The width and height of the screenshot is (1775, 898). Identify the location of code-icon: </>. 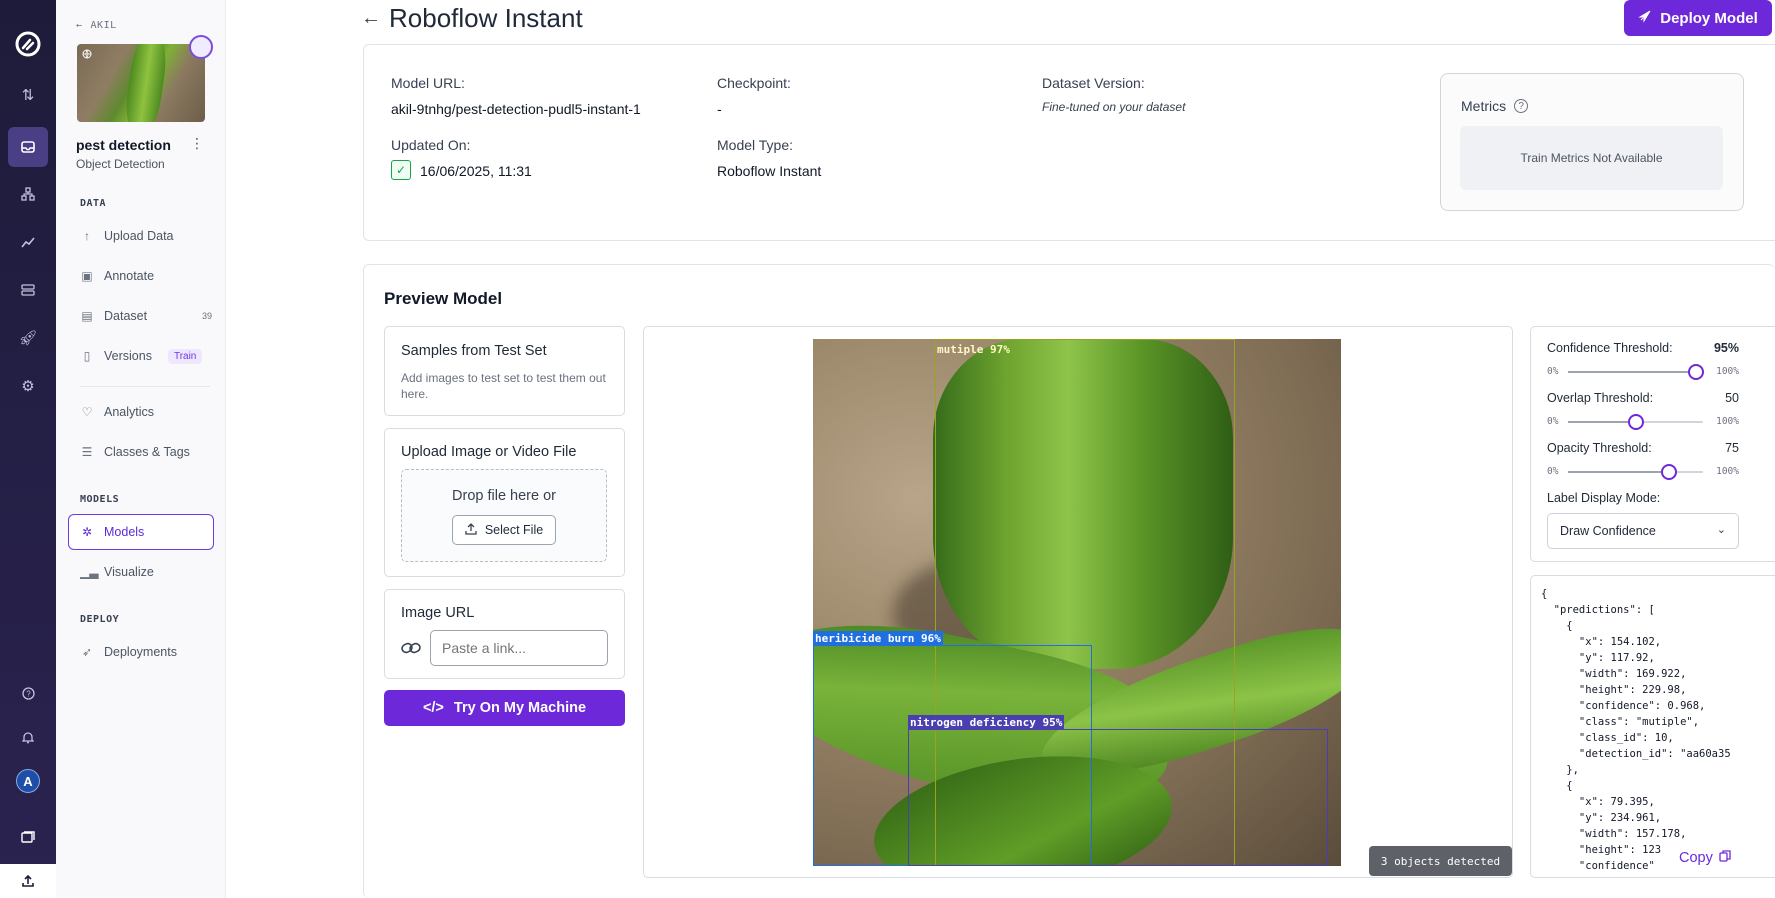
(433, 708).